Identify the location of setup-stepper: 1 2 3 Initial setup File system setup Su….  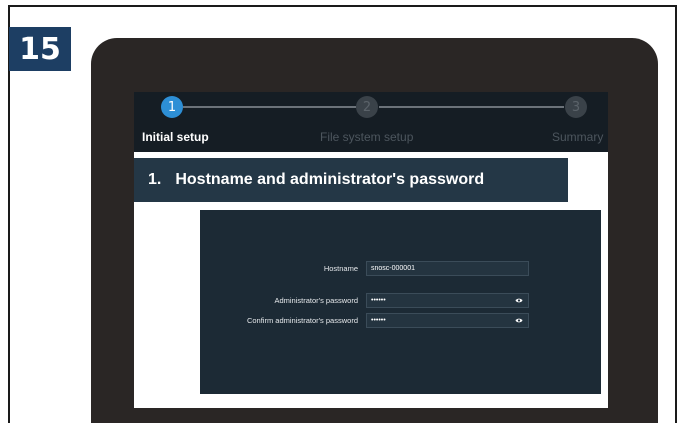
(371, 122).